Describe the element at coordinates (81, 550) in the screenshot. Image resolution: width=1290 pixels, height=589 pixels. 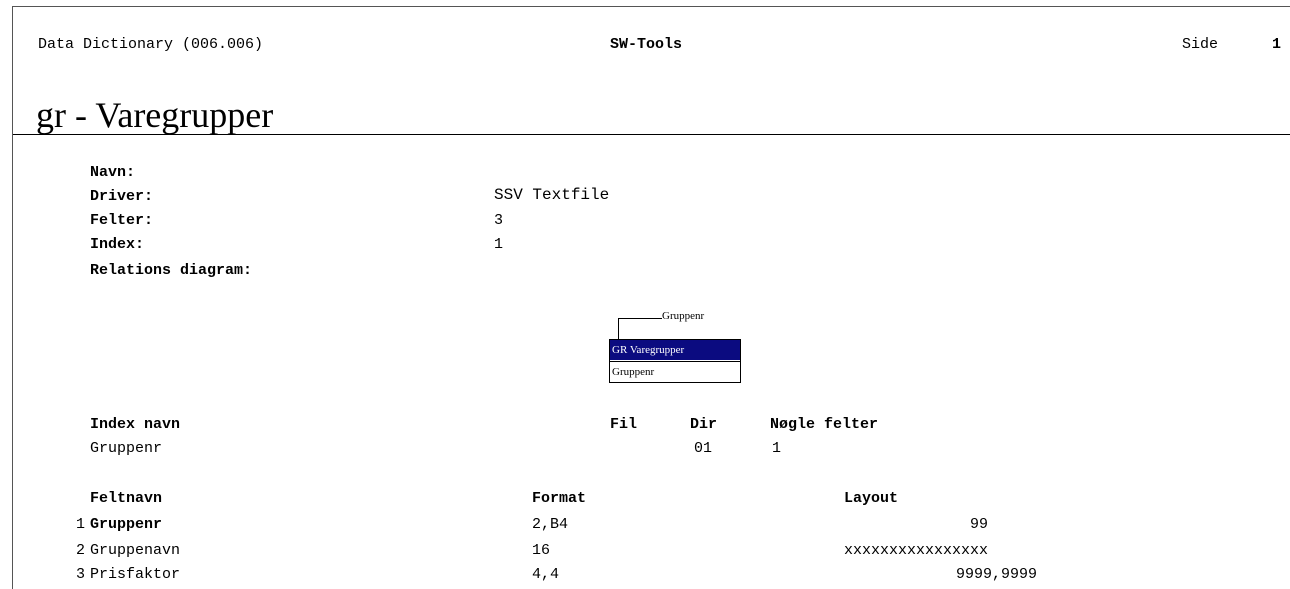
I see `field-row-num: 2` at that location.